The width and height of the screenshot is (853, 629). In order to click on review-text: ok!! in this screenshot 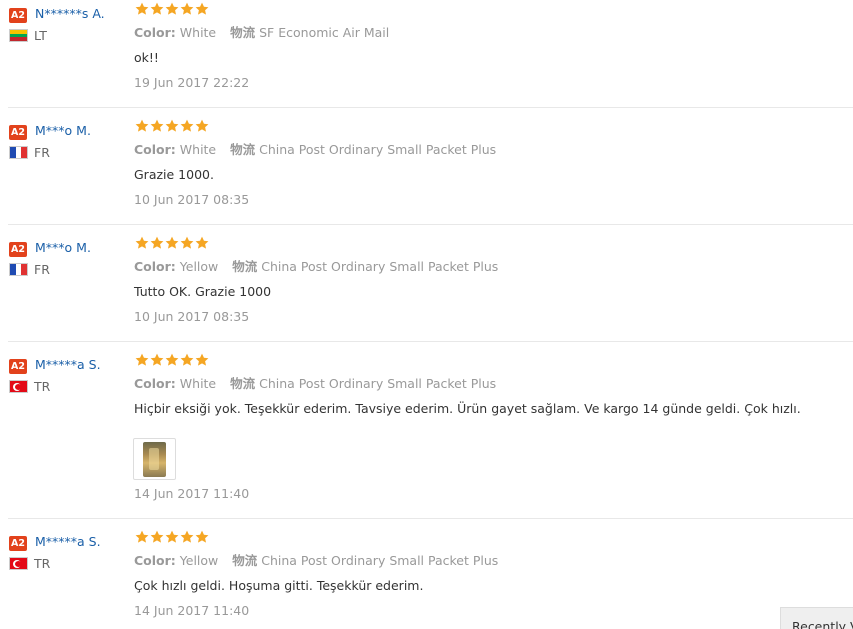, I will do `click(146, 57)`.